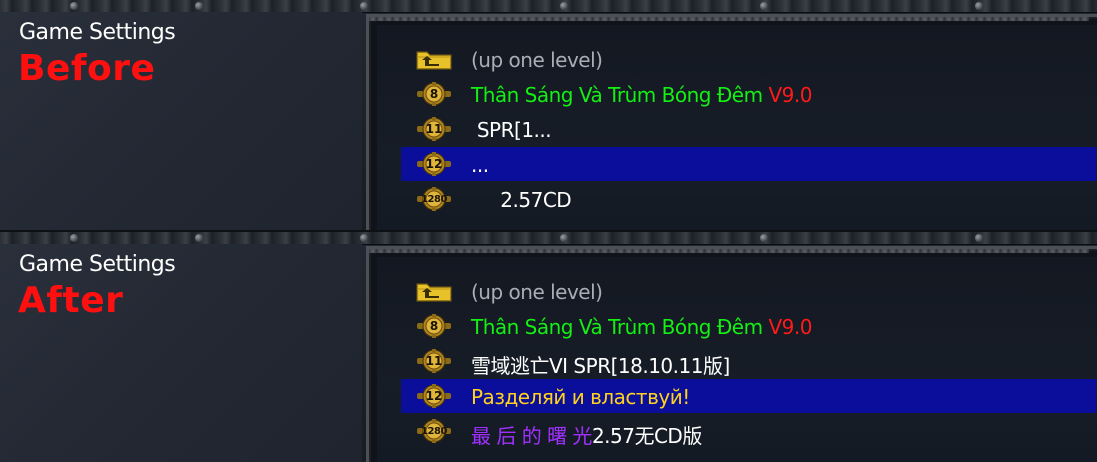 The width and height of the screenshot is (1097, 462). What do you see at coordinates (531, 436) in the screenshot?
I see `item-label-part: 最 后 的 曙 光` at bounding box center [531, 436].